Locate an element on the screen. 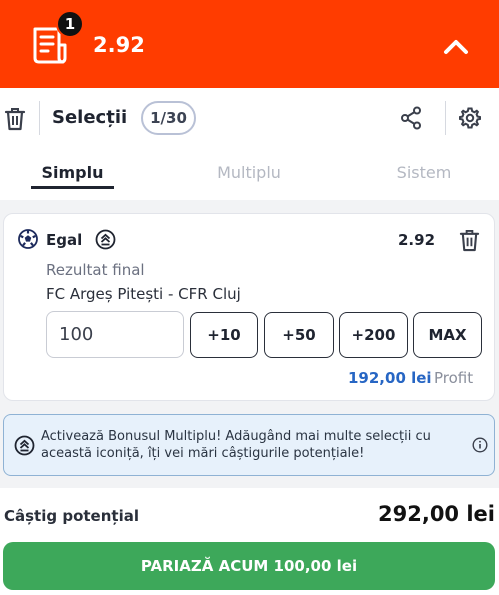 The image size is (499, 595). selection-pick: Egal is located at coordinates (64, 240).